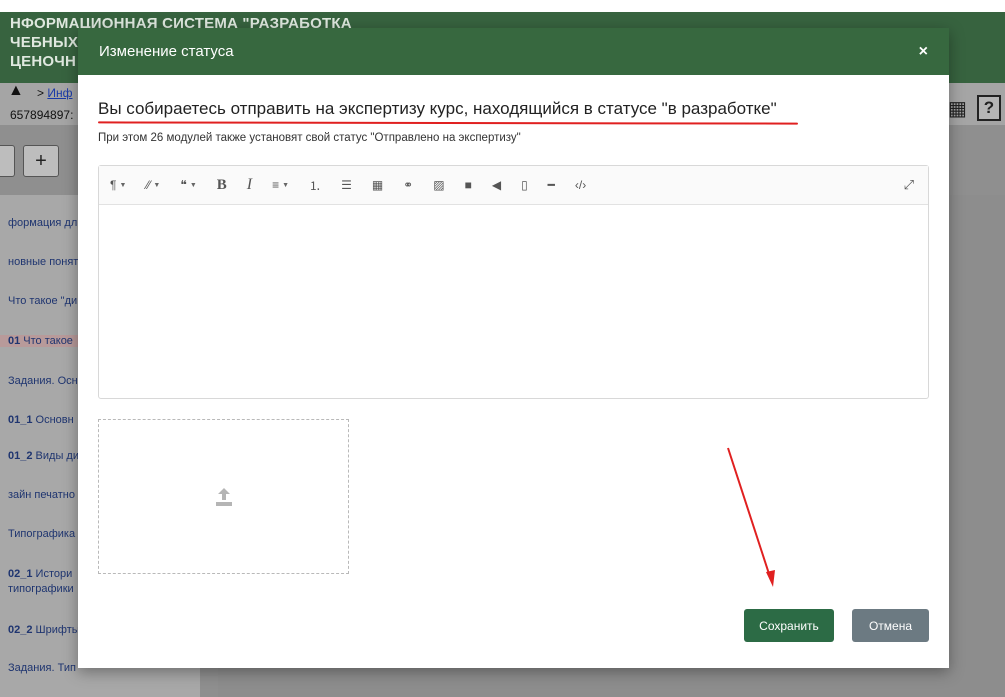 This screenshot has width=1005, height=697. I want to click on bold-icon: B, so click(222, 185).